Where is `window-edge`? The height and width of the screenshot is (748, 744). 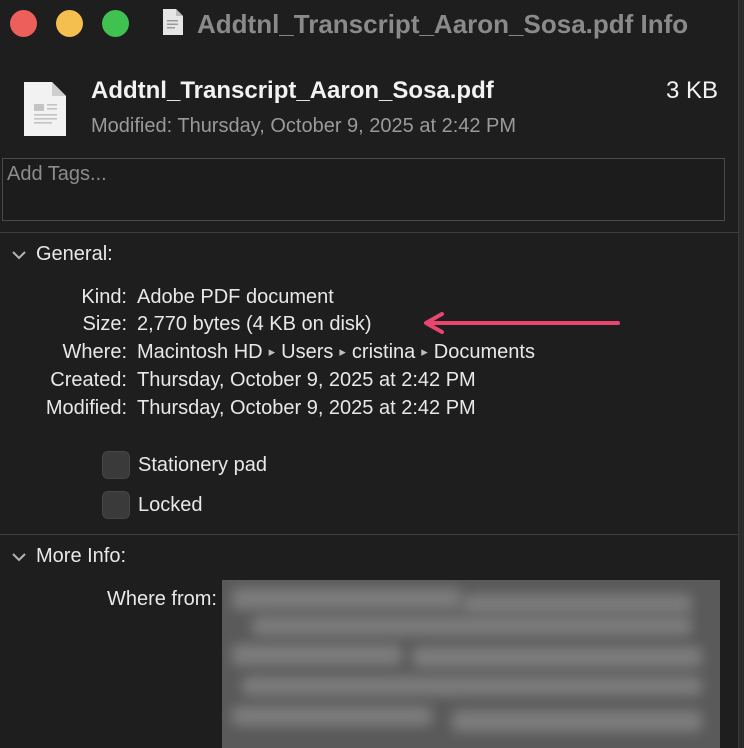 window-edge is located at coordinates (741, 374).